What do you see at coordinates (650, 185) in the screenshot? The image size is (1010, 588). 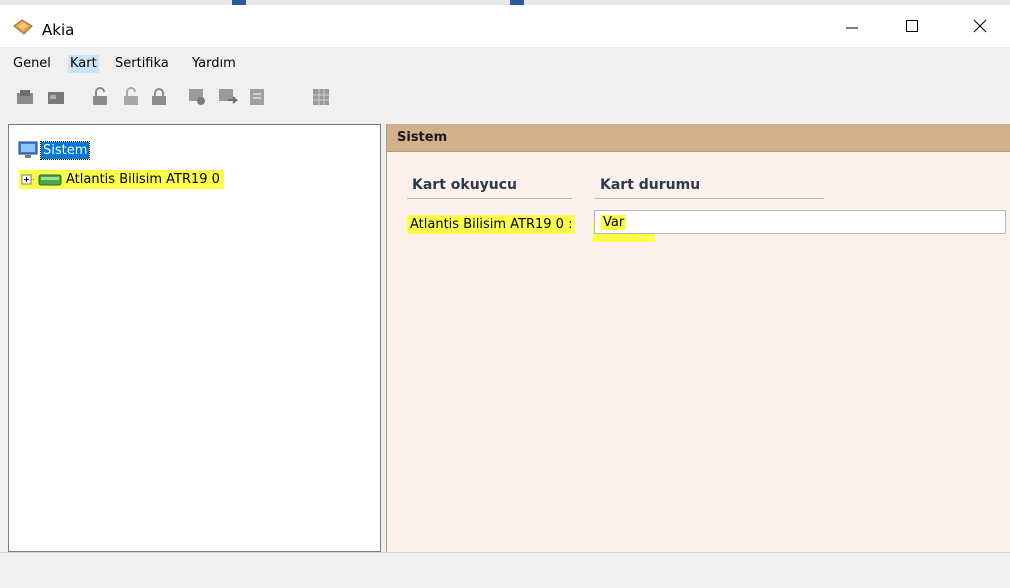 I see `column-header-status: Kart durumu` at bounding box center [650, 185].